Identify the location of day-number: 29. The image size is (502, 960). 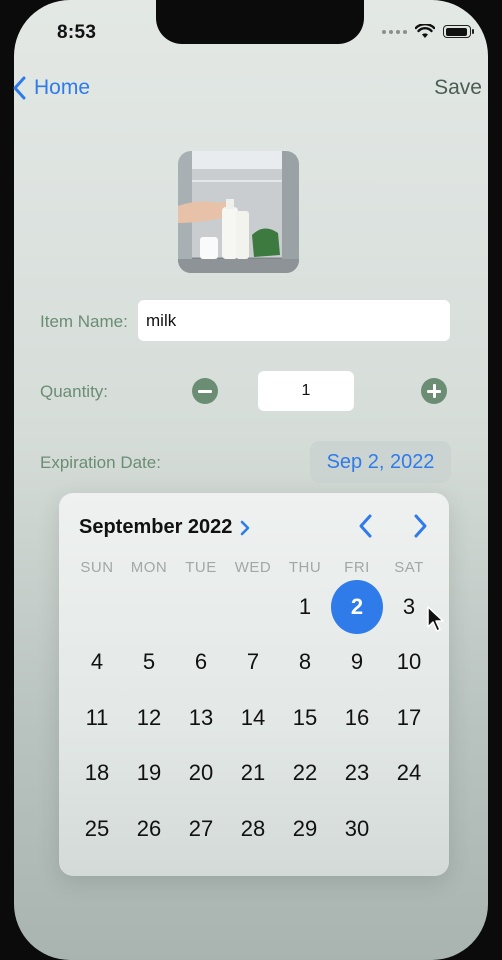
(305, 828).